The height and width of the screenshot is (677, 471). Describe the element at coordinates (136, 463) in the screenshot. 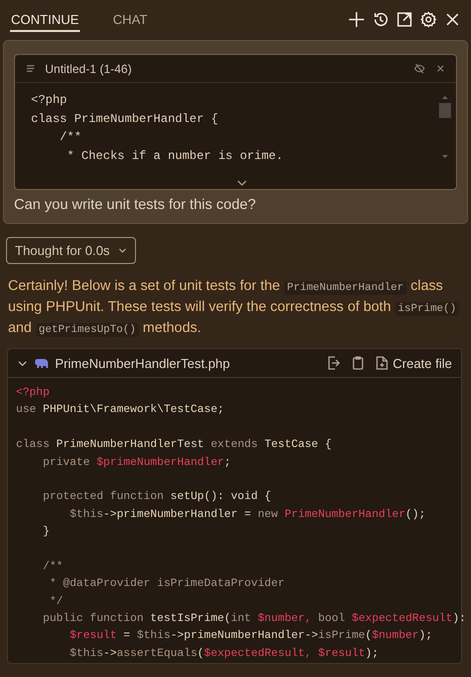

I see `code-line: private $primeNumberHandler;` at that location.